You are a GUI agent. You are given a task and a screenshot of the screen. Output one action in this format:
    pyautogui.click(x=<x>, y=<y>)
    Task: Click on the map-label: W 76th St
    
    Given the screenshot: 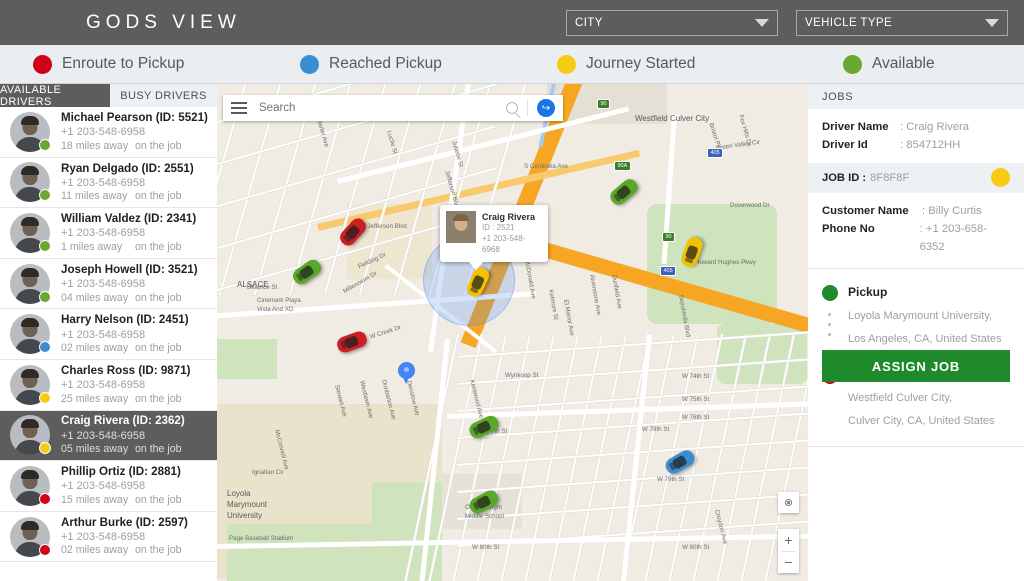 What is the action you would take?
    pyautogui.click(x=696, y=417)
    